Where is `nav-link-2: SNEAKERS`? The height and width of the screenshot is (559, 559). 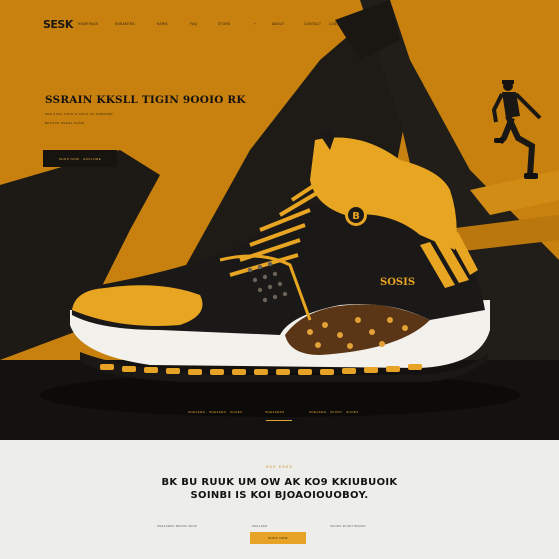 nav-link-2: SNEAKERS is located at coordinates (125, 24).